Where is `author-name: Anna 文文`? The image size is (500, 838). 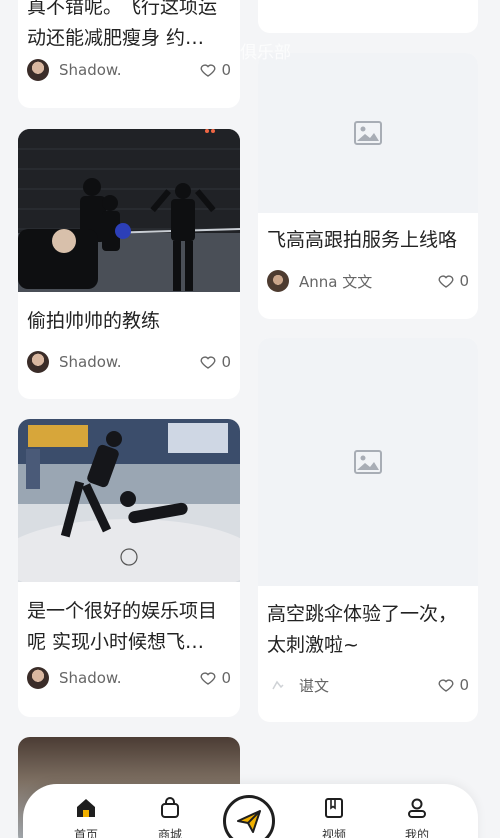 author-name: Anna 文文 is located at coordinates (368, 281).